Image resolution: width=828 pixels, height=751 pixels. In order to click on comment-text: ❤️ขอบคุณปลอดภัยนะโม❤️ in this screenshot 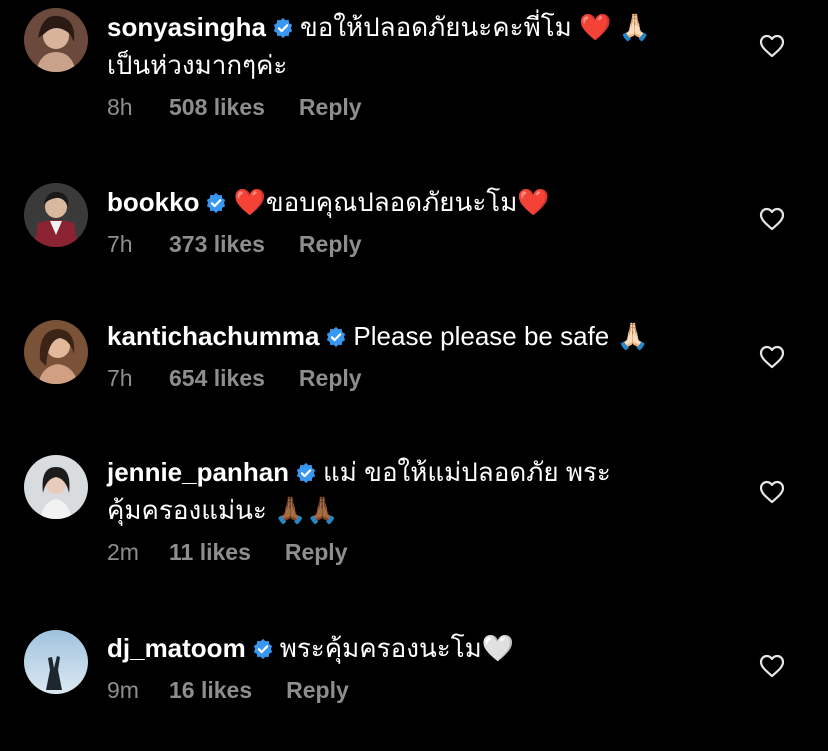, I will do `click(391, 202)`.